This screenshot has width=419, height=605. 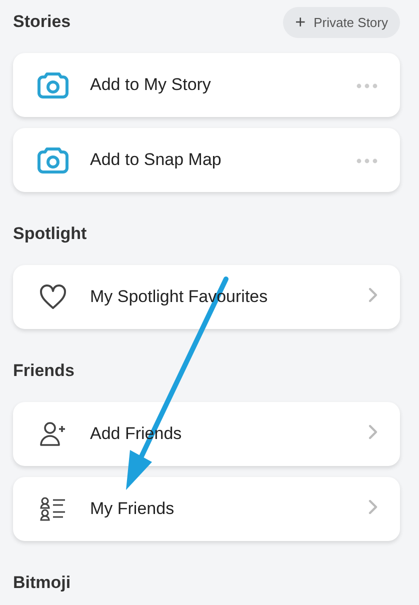 What do you see at coordinates (50, 234) in the screenshot?
I see `section-title: Spotlight` at bounding box center [50, 234].